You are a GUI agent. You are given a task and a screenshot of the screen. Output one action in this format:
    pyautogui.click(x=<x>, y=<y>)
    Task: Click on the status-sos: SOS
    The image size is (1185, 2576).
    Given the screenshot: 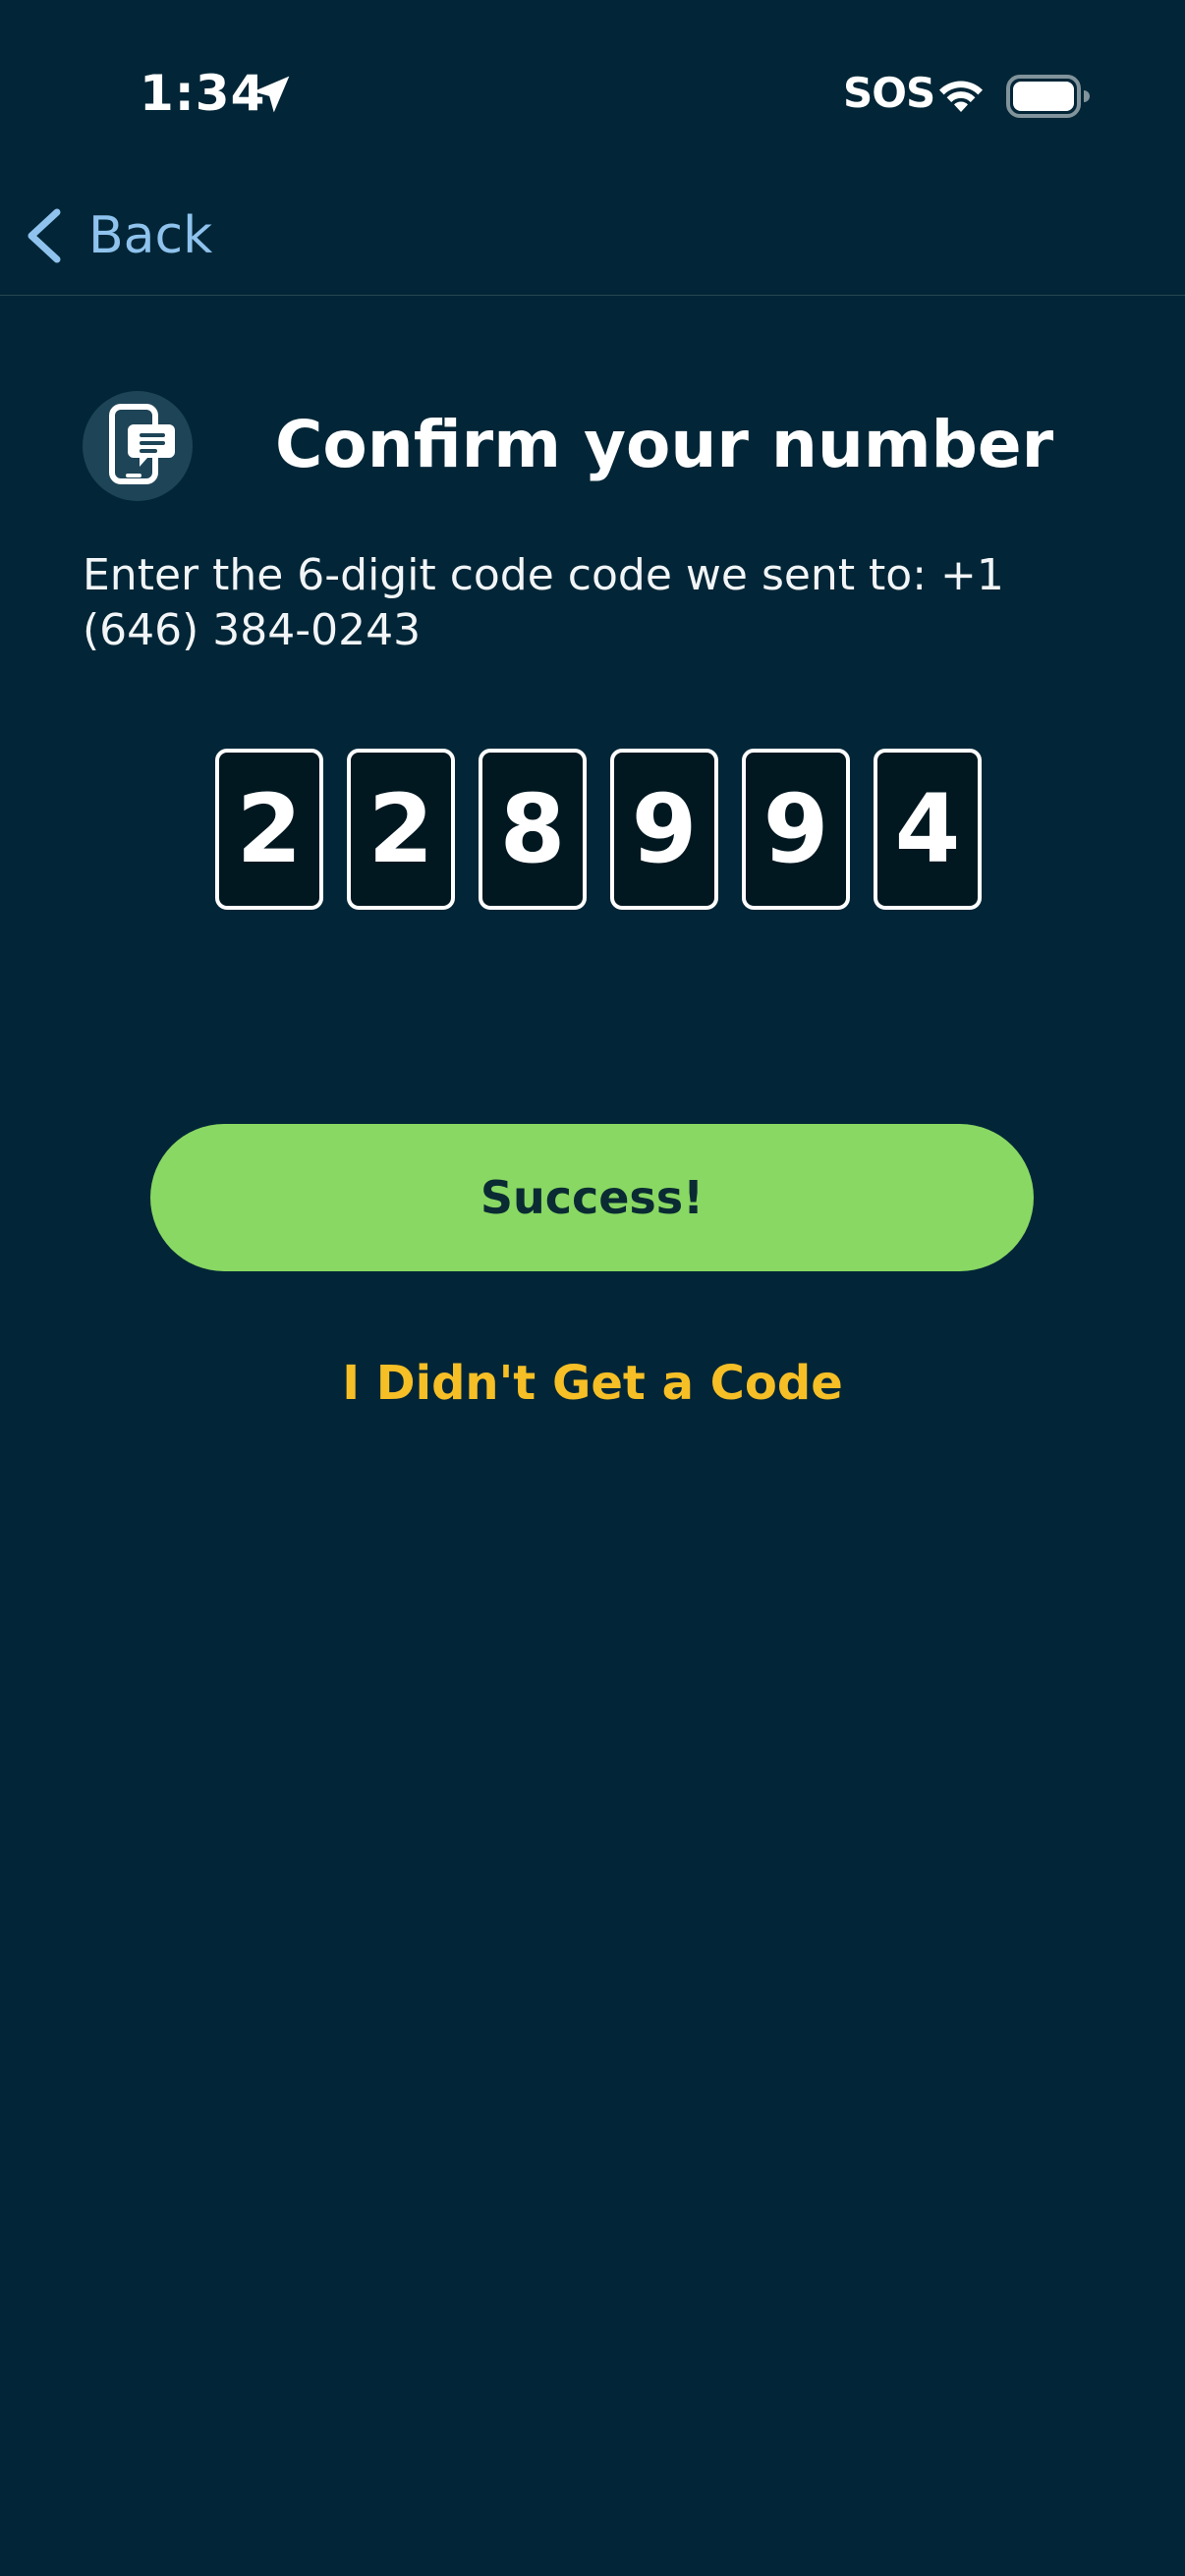 What is the action you would take?
    pyautogui.click(x=889, y=93)
    